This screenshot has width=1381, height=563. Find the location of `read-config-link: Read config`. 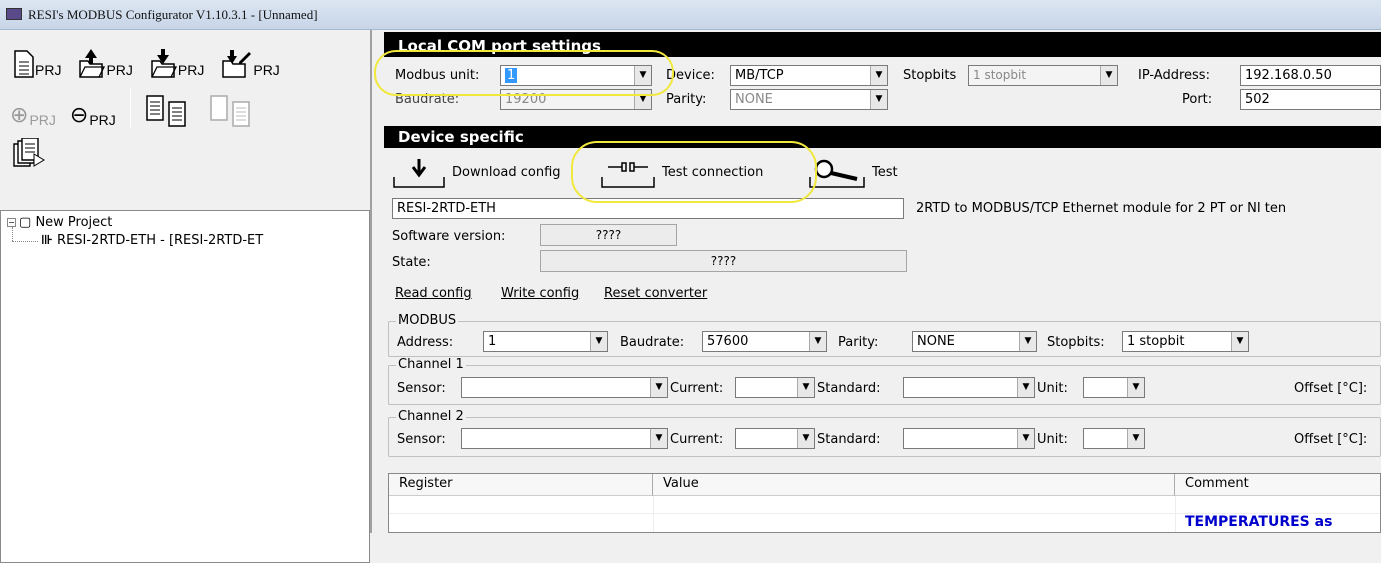

read-config-link: Read config is located at coordinates (433, 293).